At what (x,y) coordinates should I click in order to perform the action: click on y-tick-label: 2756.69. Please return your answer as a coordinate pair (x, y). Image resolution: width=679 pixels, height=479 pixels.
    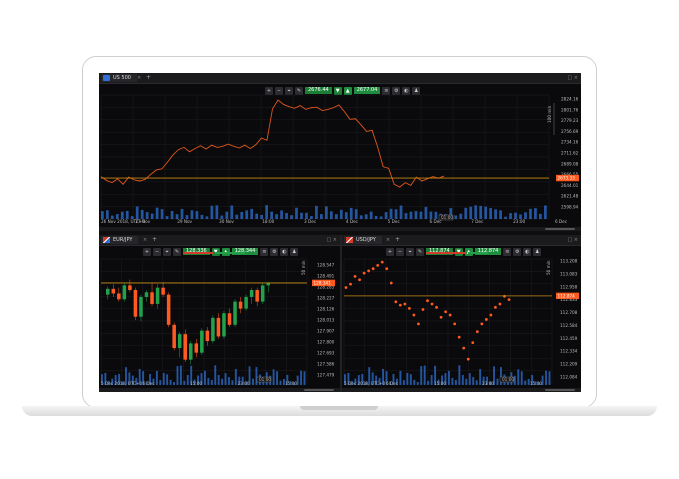
    Looking at the image, I should click on (570, 131).